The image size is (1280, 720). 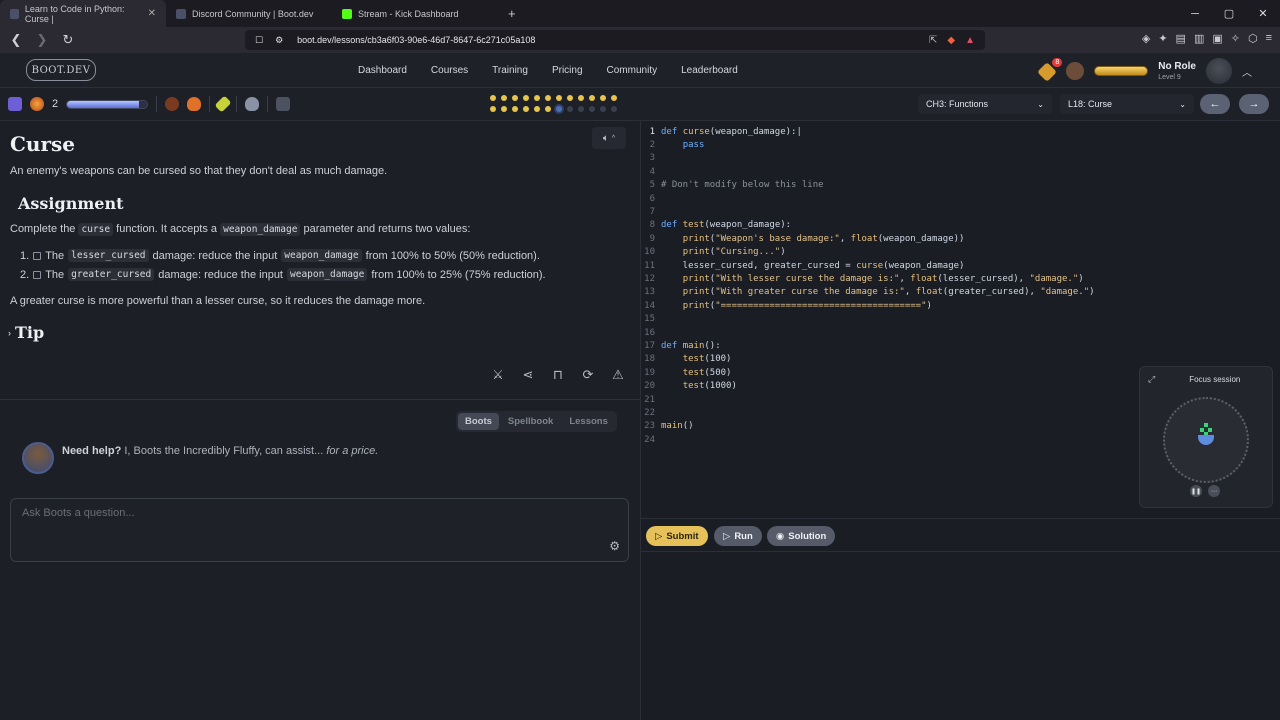 What do you see at coordinates (1195, 14) in the screenshot?
I see `minimize-icon: ─` at bounding box center [1195, 14].